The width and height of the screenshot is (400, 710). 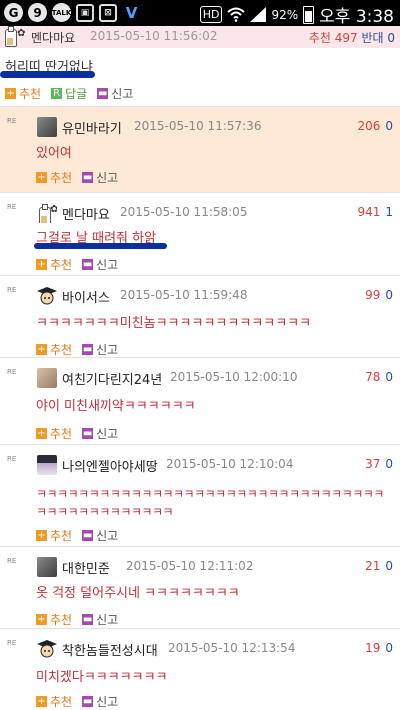 What do you see at coordinates (86, 213) in the screenshot?
I see `comment-author: 멘다마요` at bounding box center [86, 213].